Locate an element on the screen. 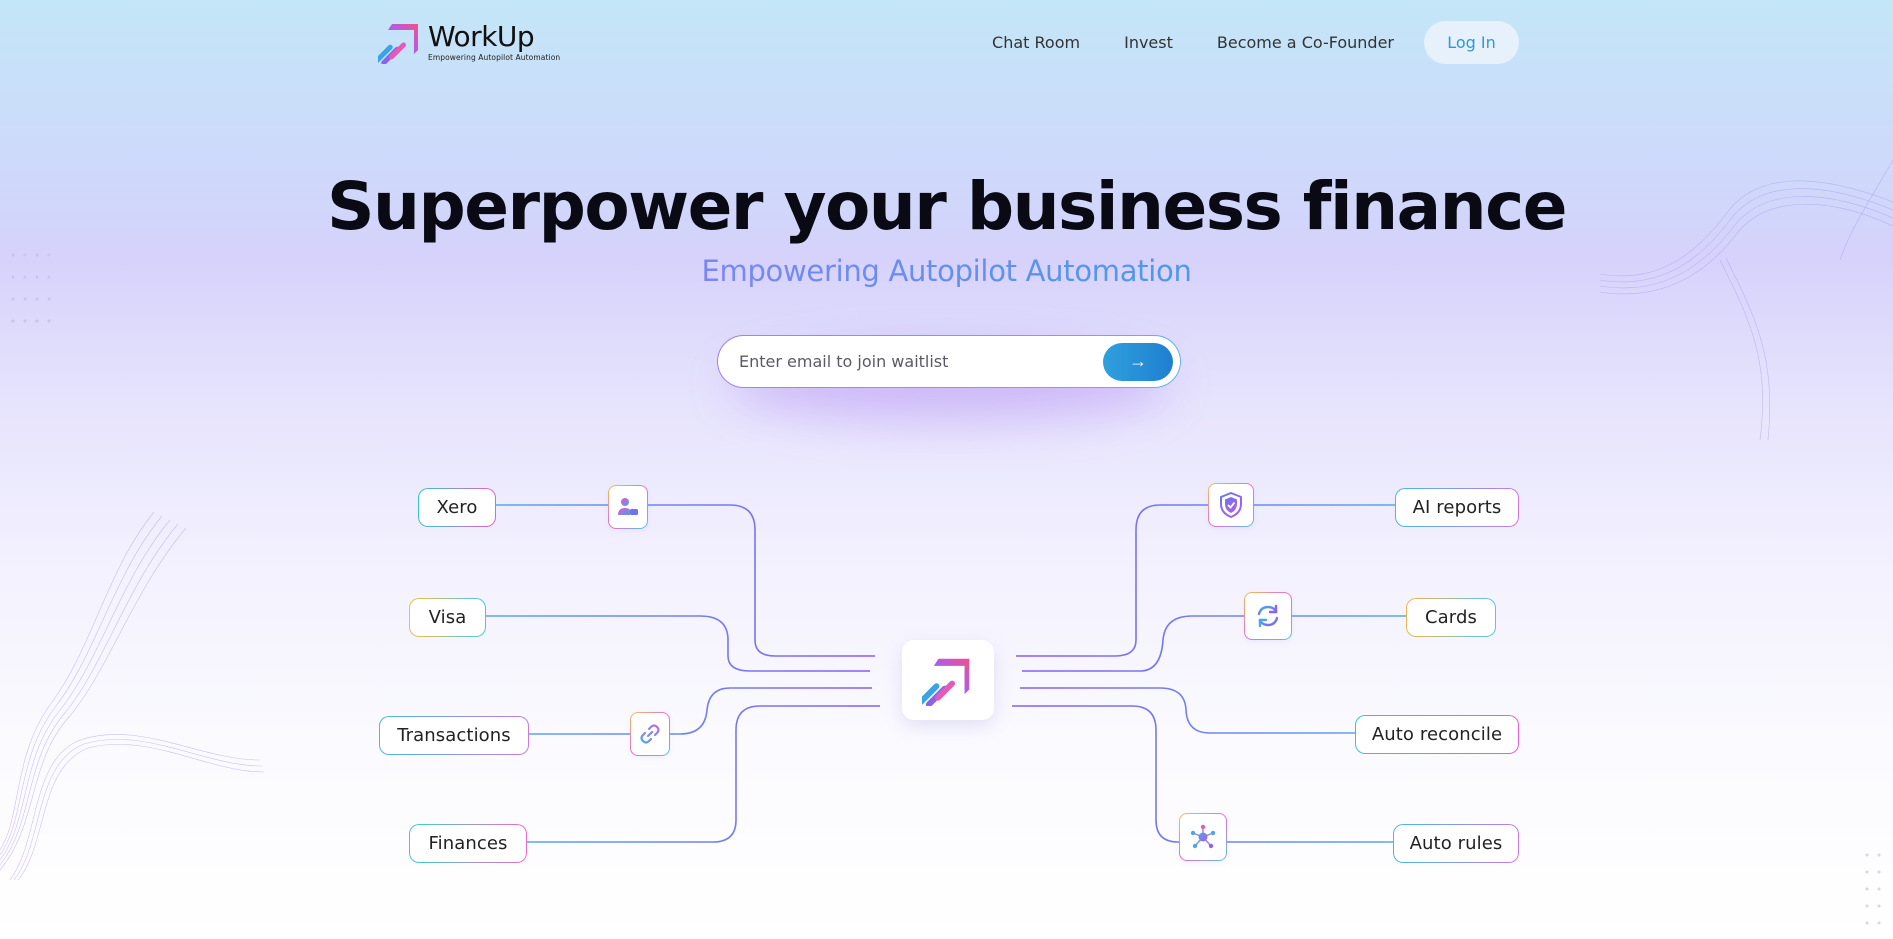 The width and height of the screenshot is (1893, 939). nav-link-become-co-founder: Become a Co-Founder is located at coordinates (1305, 42).